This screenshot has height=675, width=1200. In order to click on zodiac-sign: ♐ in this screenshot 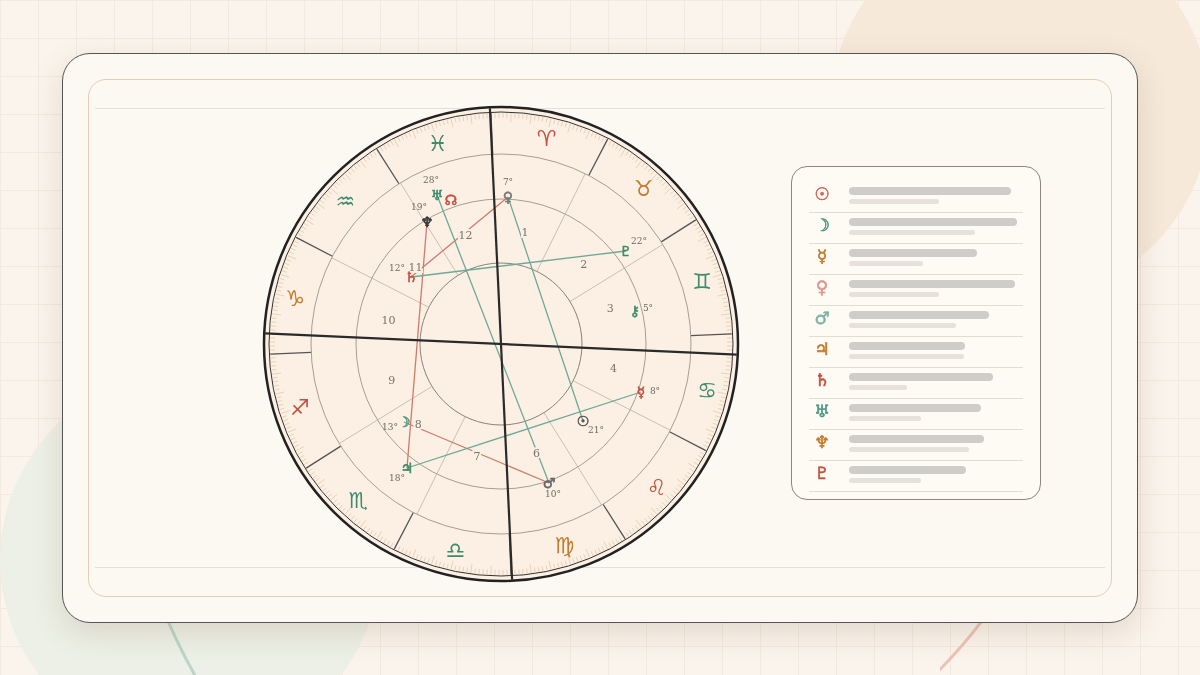, I will do `click(299, 407)`.